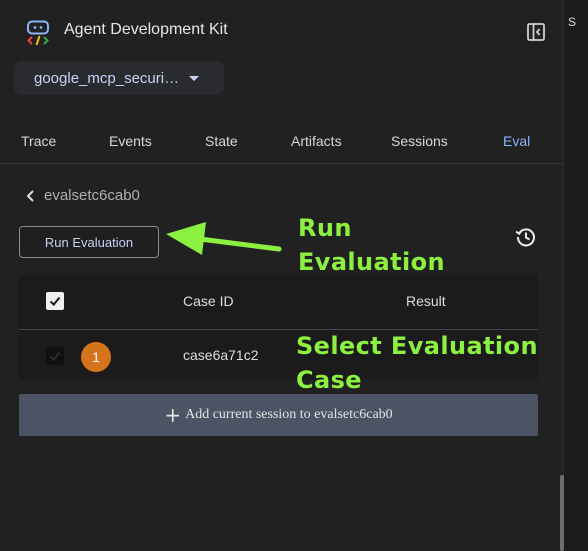 The height and width of the screenshot is (551, 588). What do you see at coordinates (194, 78) in the screenshot?
I see `chevron-down-icon` at bounding box center [194, 78].